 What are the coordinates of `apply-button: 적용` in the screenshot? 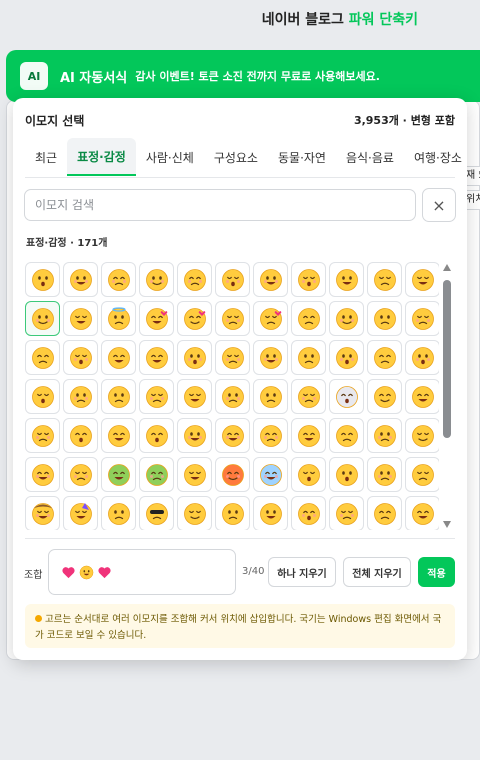 It's located at (436, 572).